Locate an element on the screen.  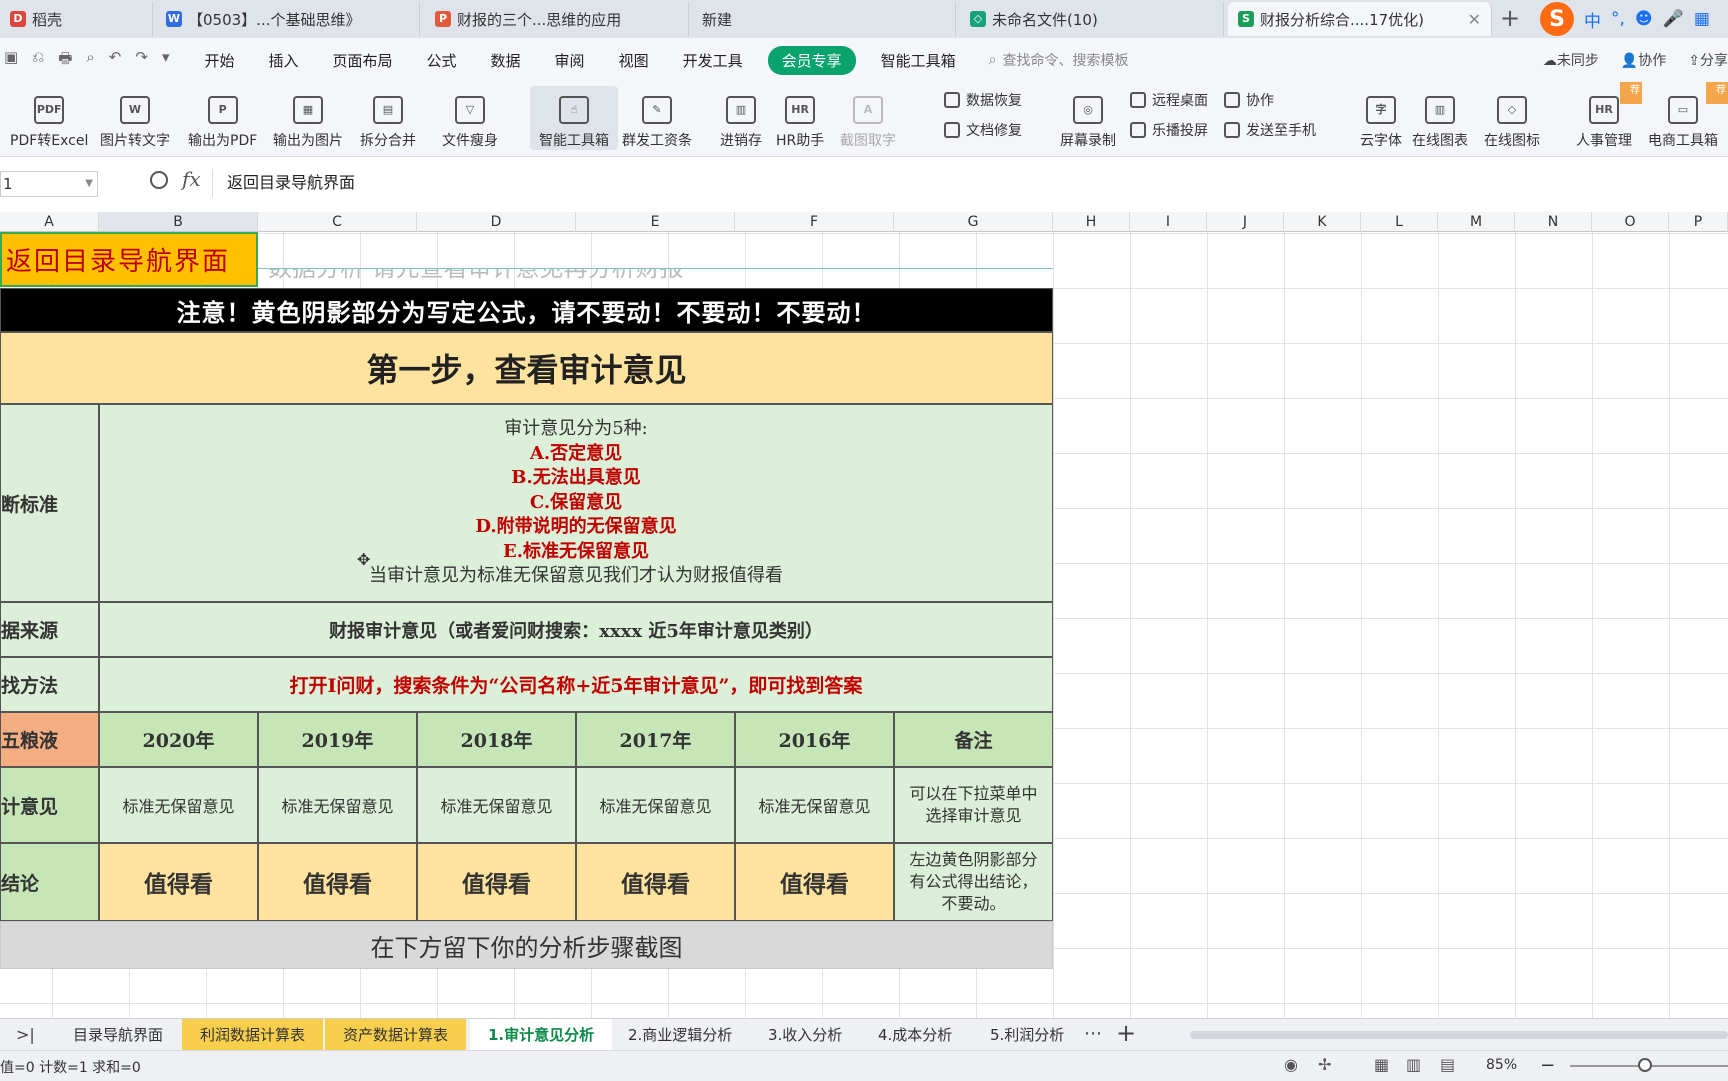
page-layout-view-icon: ▥ is located at coordinates (1413, 1064).